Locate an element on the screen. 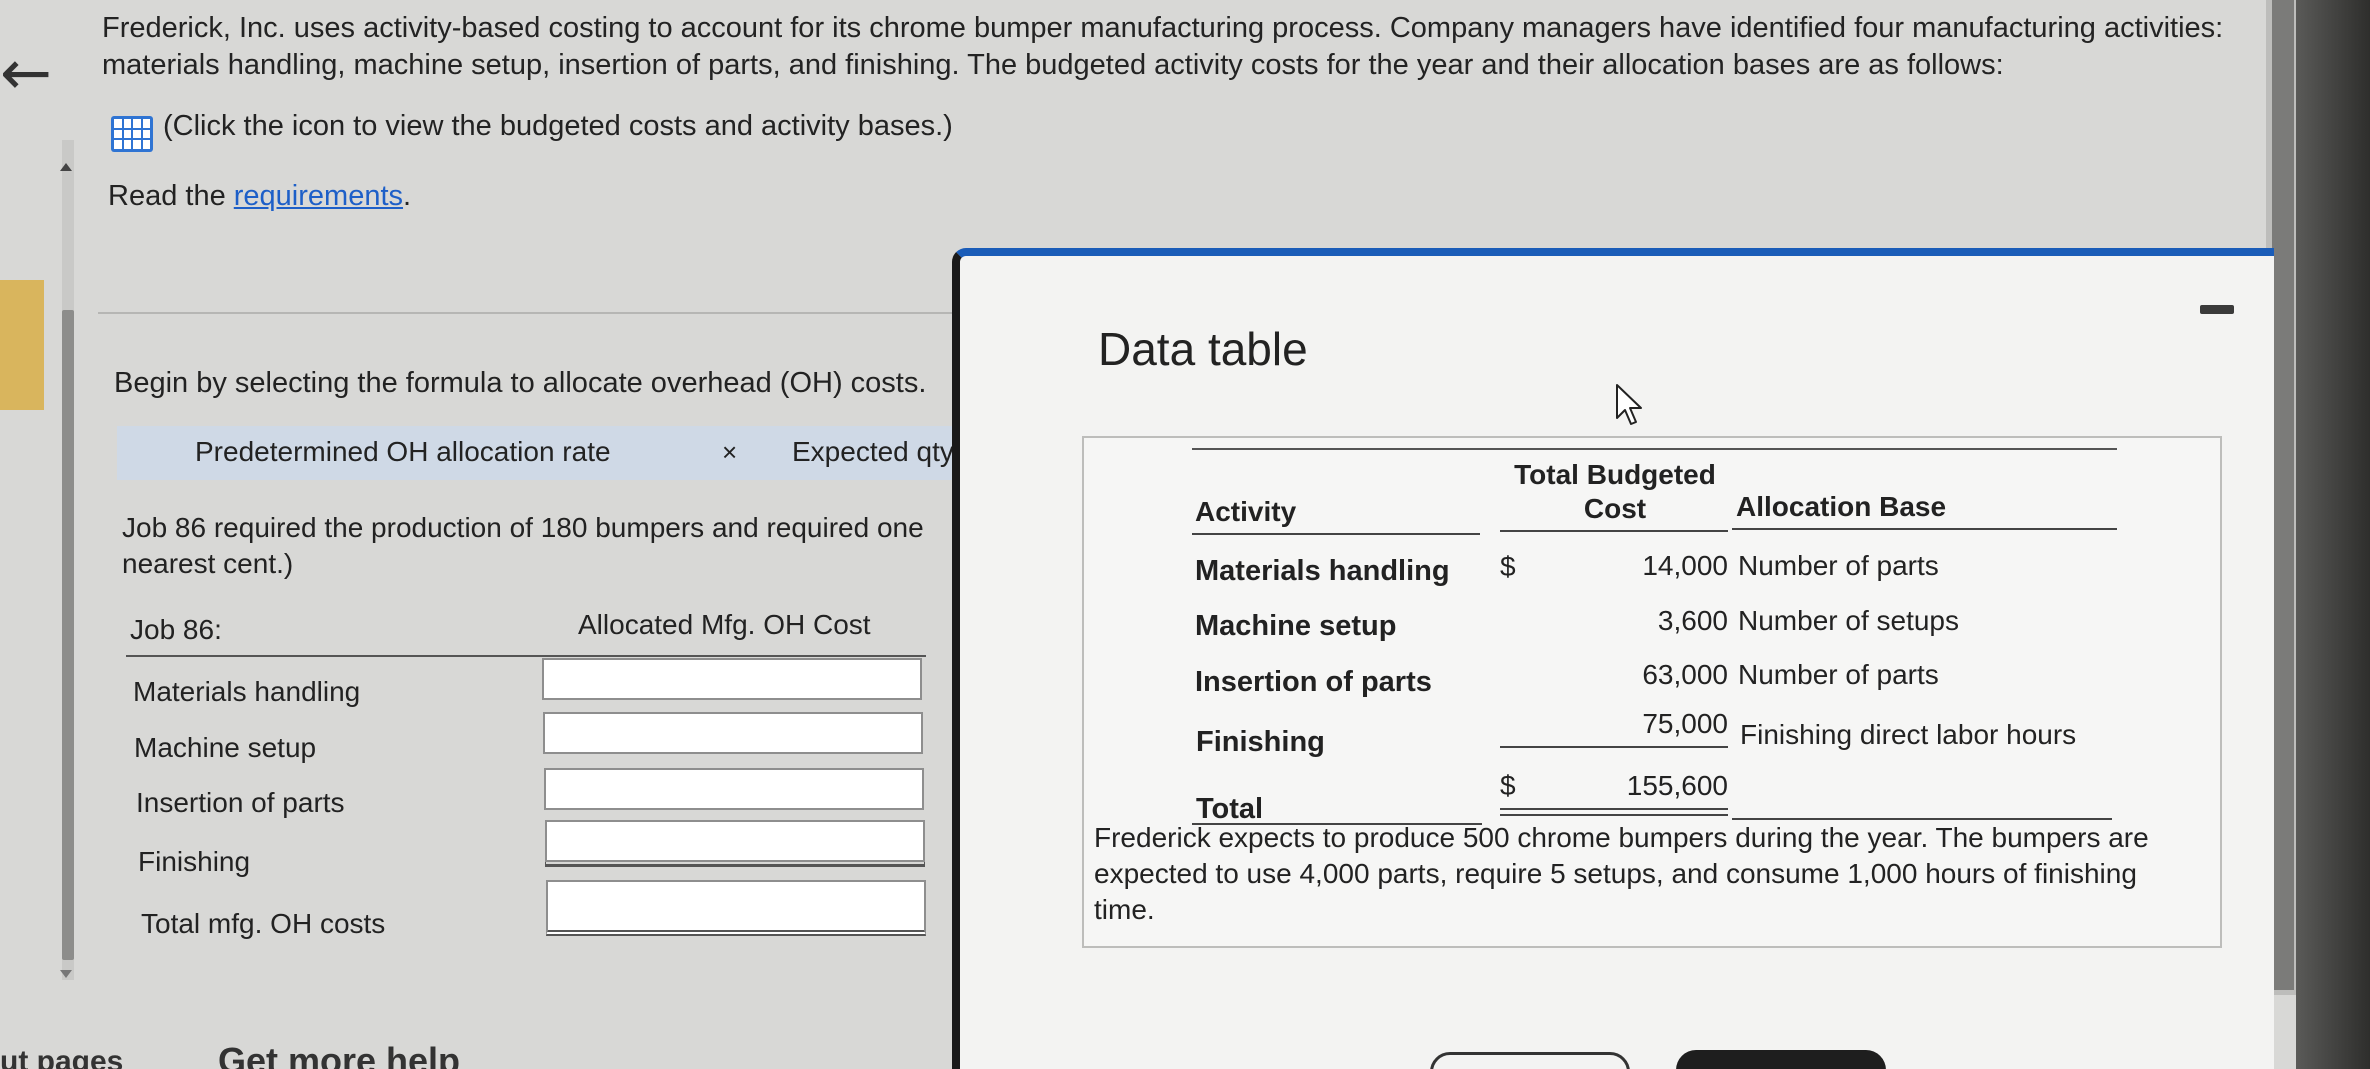  total-mfg-oh-input is located at coordinates (736, 908).